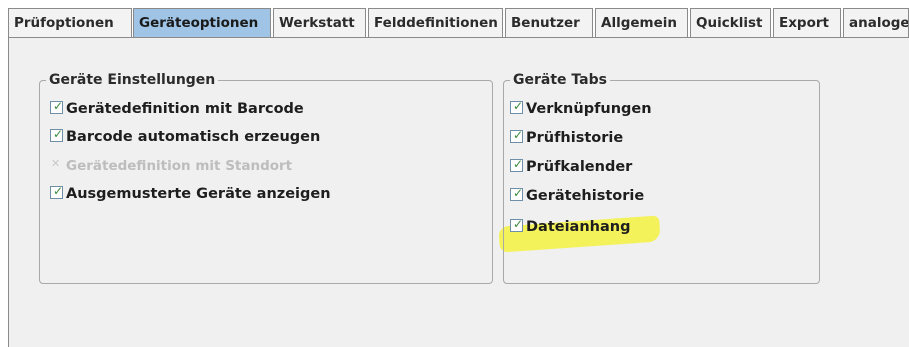 This screenshot has width=909, height=347. I want to click on tab-allgemein: Allgemein, so click(641, 22).